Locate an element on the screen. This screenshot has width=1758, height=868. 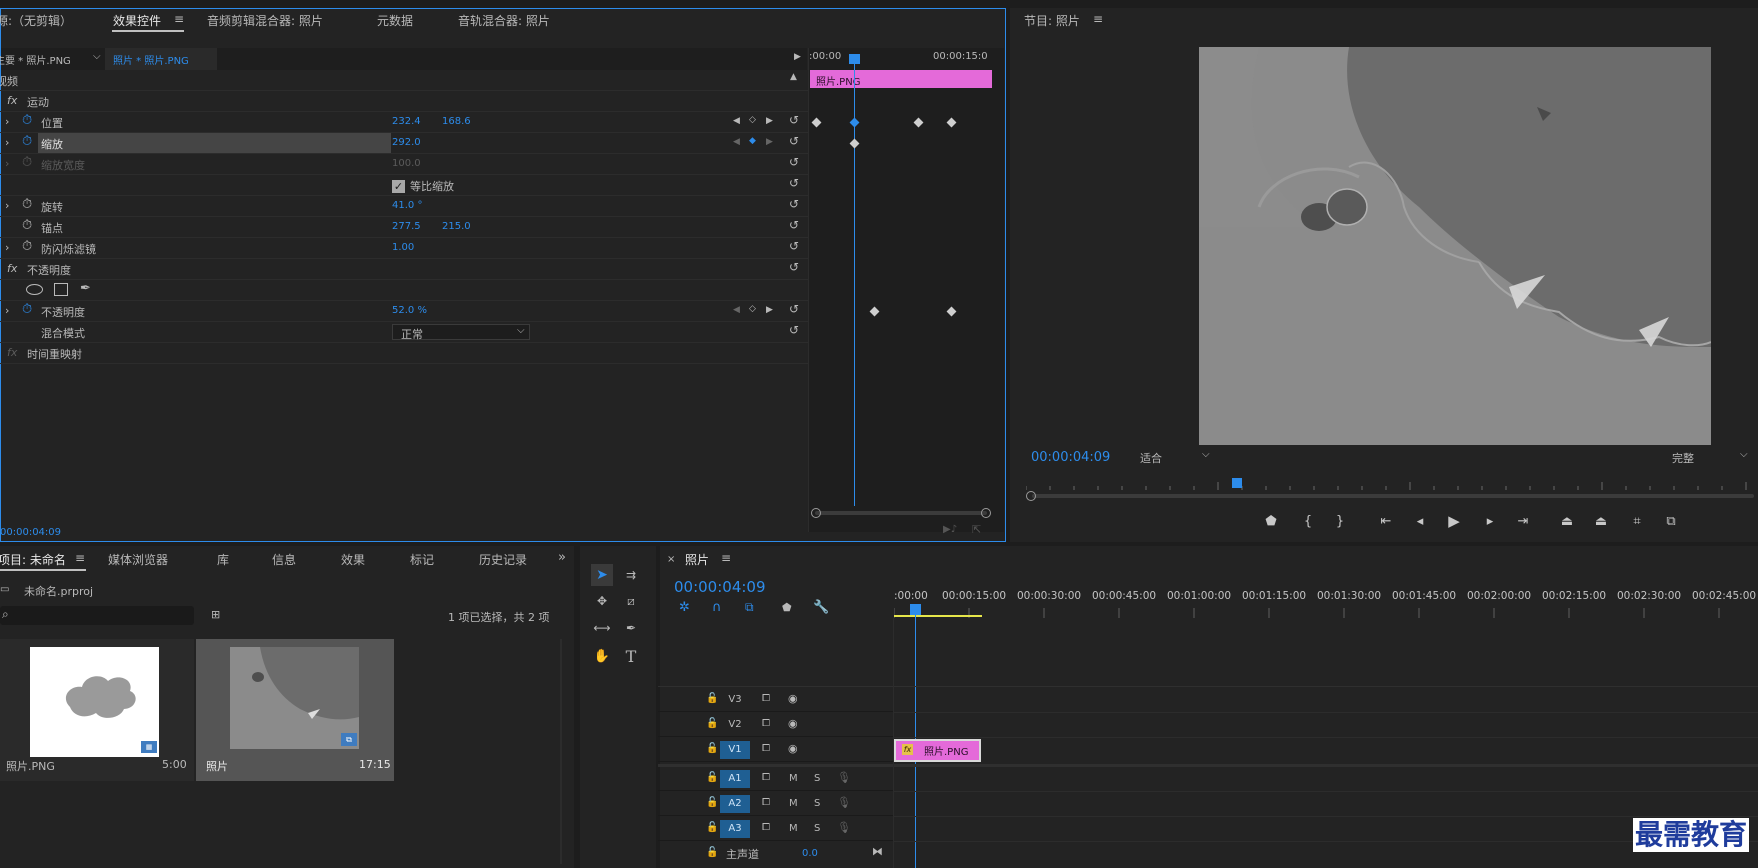
compare-view-icon: ⧉ is located at coordinates (1671, 521).